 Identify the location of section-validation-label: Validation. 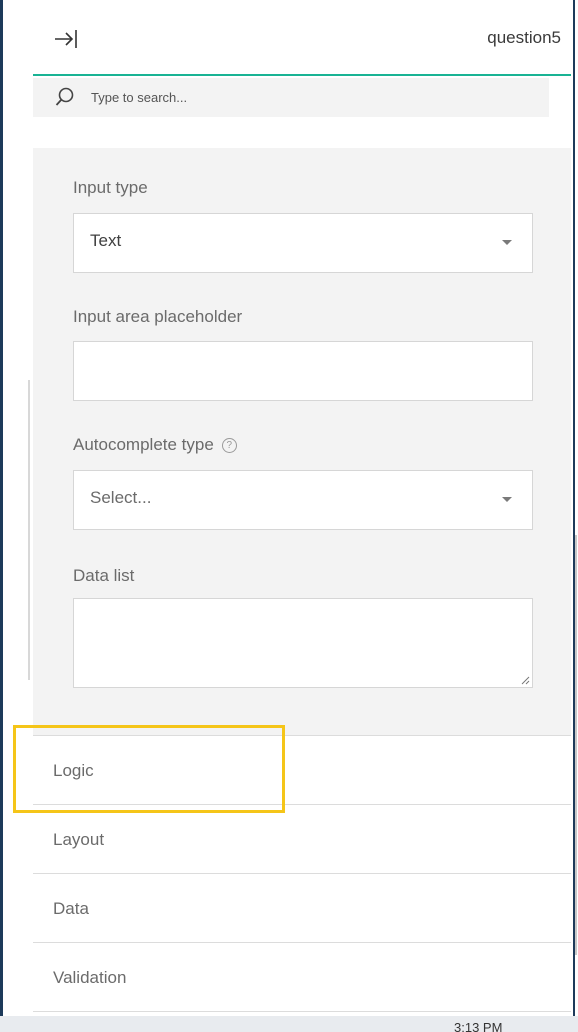
(90, 977).